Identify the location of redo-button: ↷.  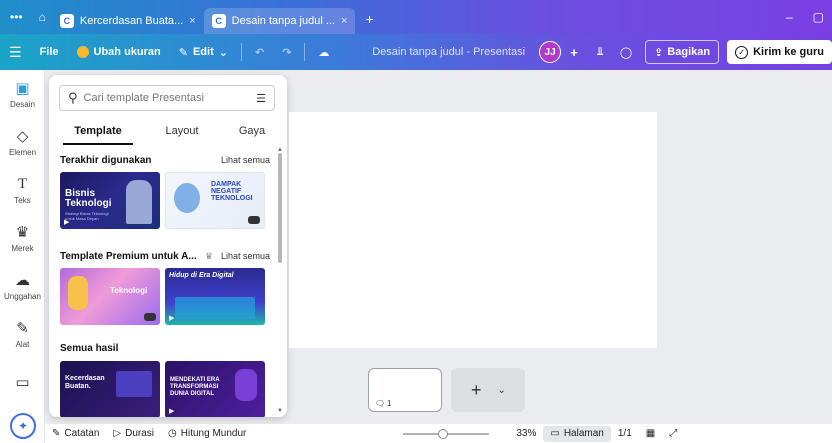
(286, 52).